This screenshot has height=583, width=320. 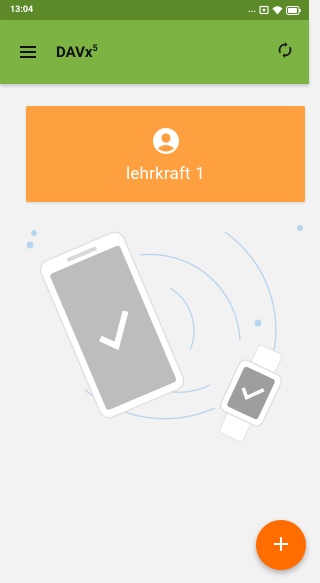 What do you see at coordinates (293, 10) in the screenshot?
I see `battery-icon` at bounding box center [293, 10].